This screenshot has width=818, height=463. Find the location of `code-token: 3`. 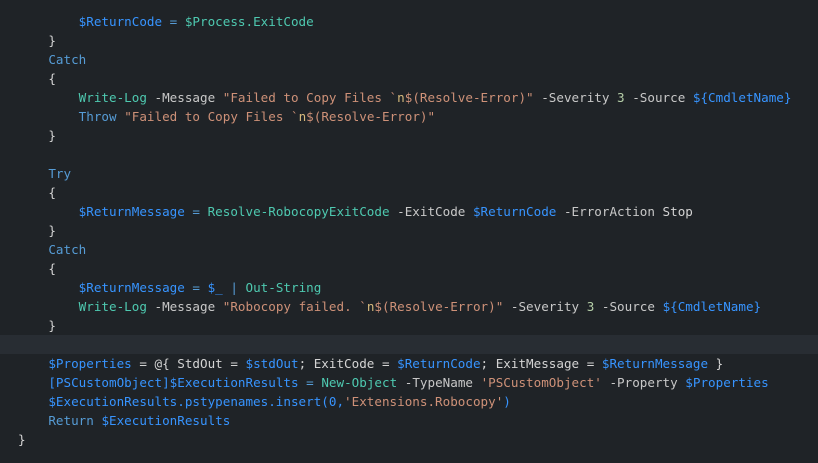

code-token: 3 is located at coordinates (621, 97).